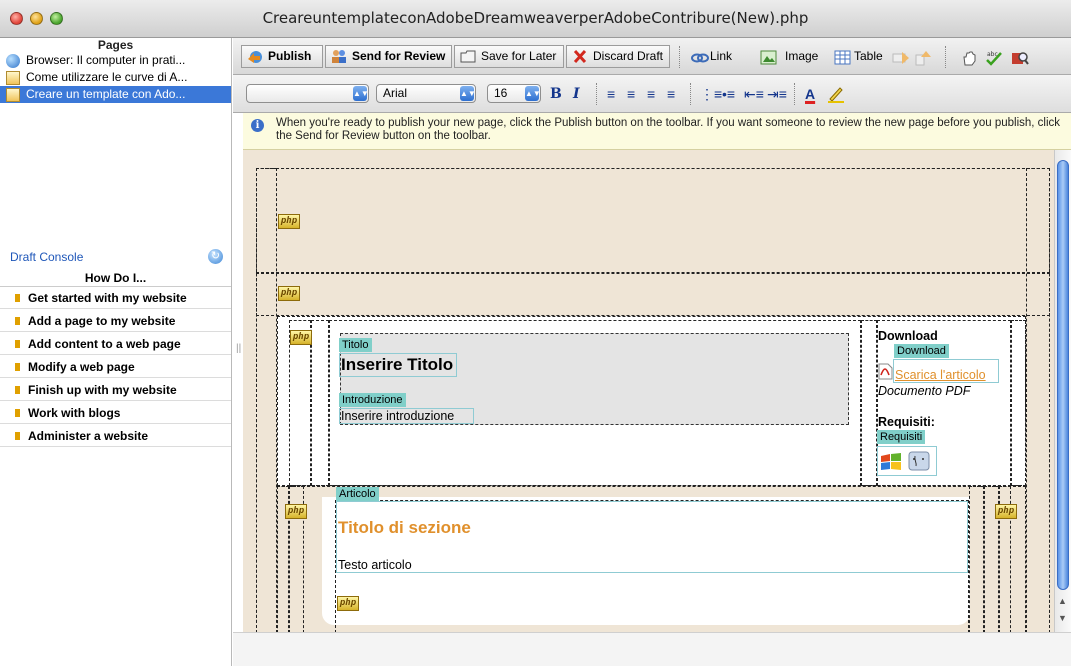 This screenshot has height=666, width=1071. Describe the element at coordinates (357, 494) in the screenshot. I see `articolo-tag: Articolo` at that location.